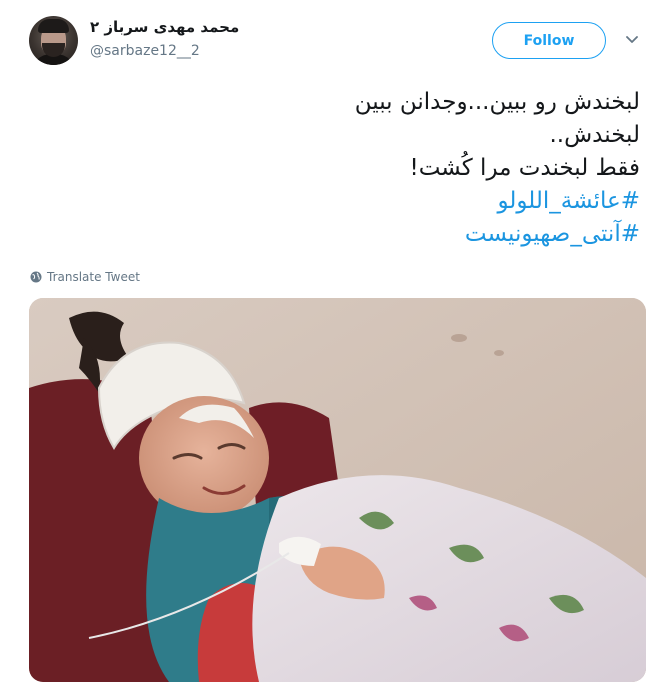  Describe the element at coordinates (594, 135) in the screenshot. I see `tweet-line: لبخندش..` at that location.